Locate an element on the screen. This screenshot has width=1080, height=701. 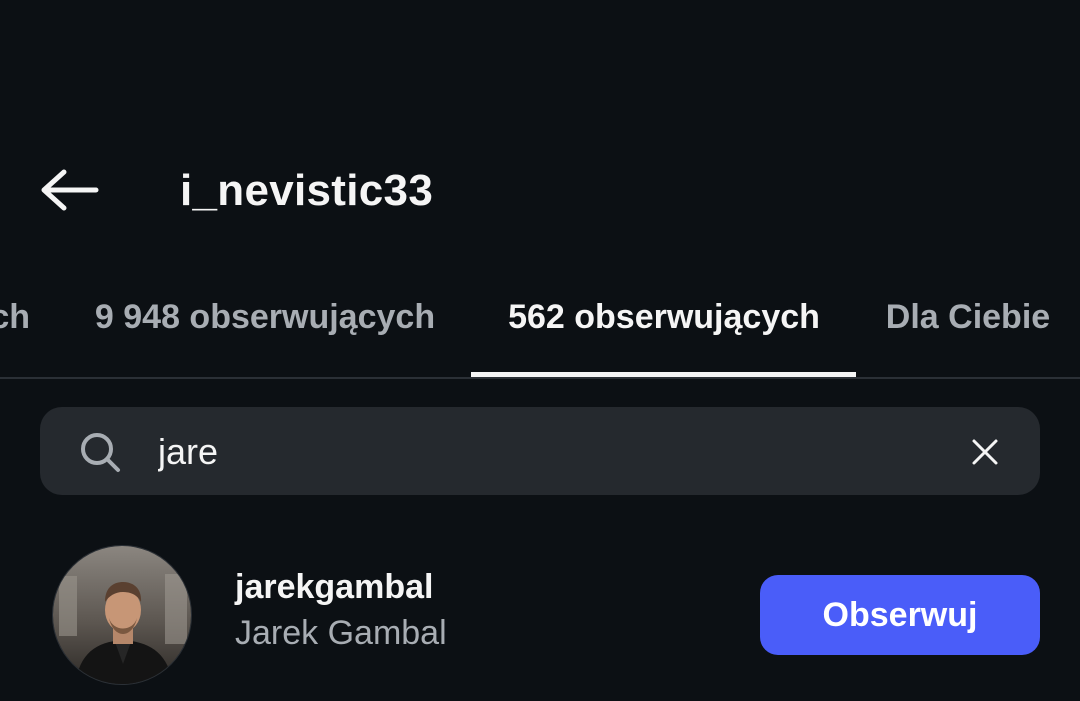
full-name: Jarek Gambal is located at coordinates (341, 633).